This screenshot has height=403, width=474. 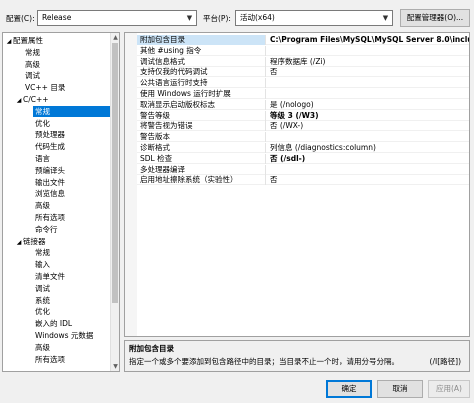 I want to click on tree-item: Windows 元数据, so click(x=56, y=335).